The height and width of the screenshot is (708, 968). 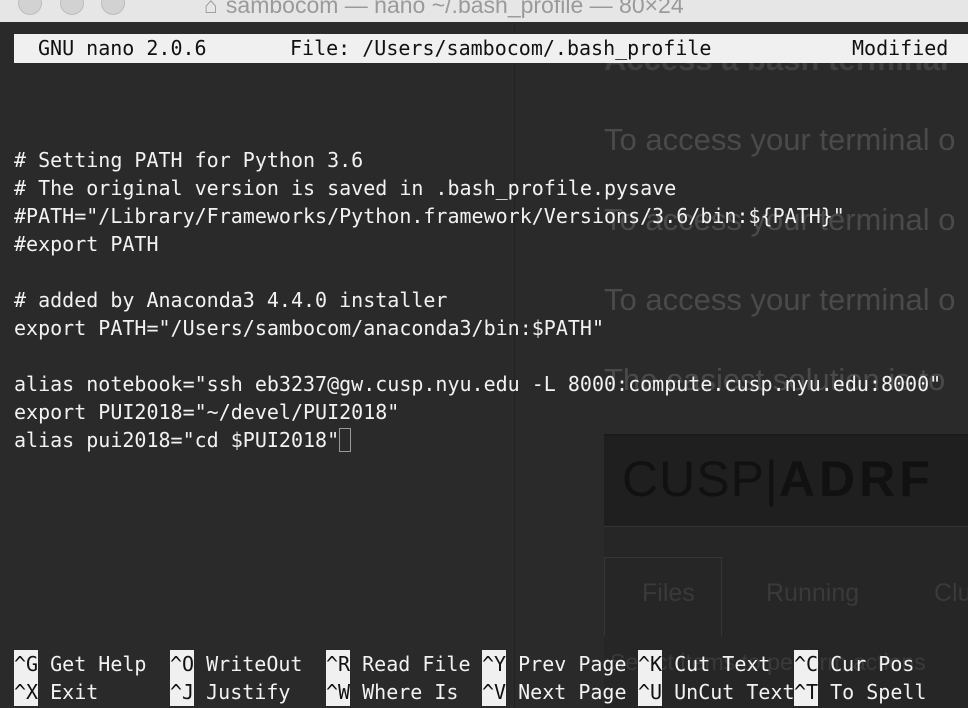 What do you see at coordinates (410, 692) in the screenshot?
I see `shortcut-label: Where Is` at bounding box center [410, 692].